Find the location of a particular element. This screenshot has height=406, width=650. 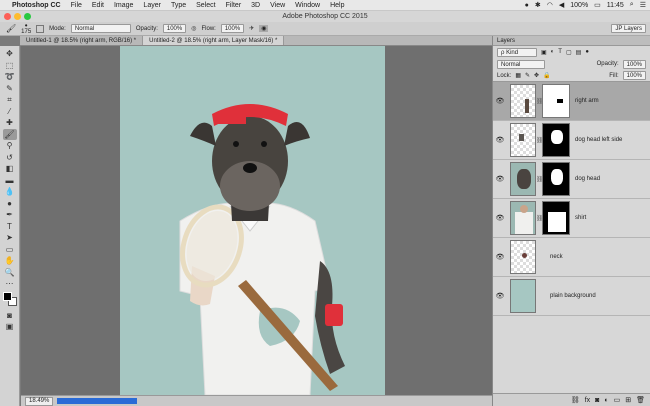

pen-tool-icon: ✒ is located at coordinates (10, 215).